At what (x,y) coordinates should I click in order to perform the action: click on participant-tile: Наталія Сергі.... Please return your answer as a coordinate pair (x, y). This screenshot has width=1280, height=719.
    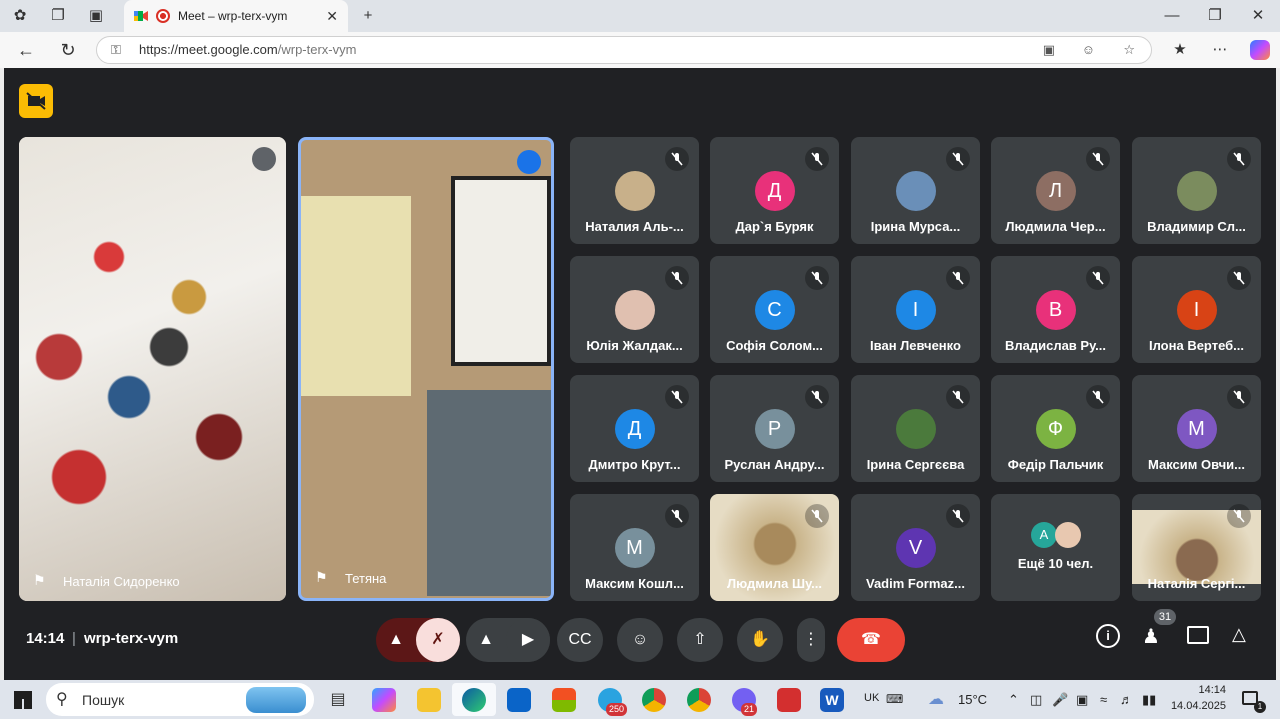
    Looking at the image, I should click on (1196, 547).